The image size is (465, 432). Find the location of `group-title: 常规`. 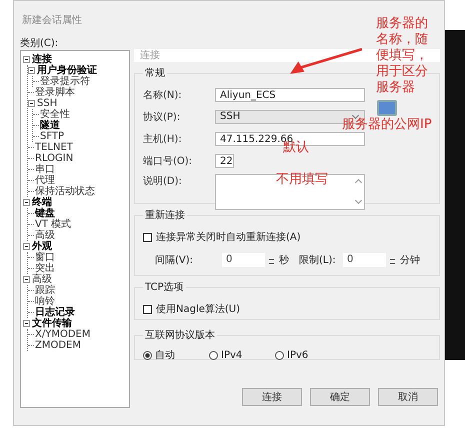

group-title: 常规 is located at coordinates (155, 73).